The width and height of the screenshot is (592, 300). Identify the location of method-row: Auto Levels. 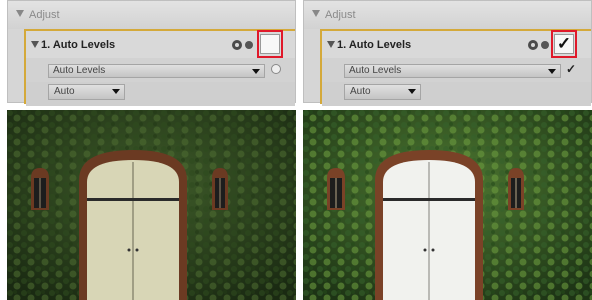
(160, 70).